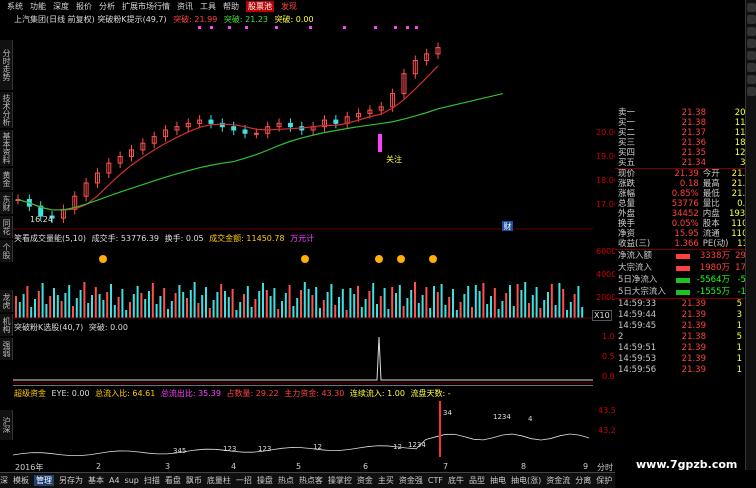 The height and width of the screenshot is (488, 756). Describe the element at coordinates (219, 480) in the screenshot. I see `bottom-tab: 底量柱` at that location.